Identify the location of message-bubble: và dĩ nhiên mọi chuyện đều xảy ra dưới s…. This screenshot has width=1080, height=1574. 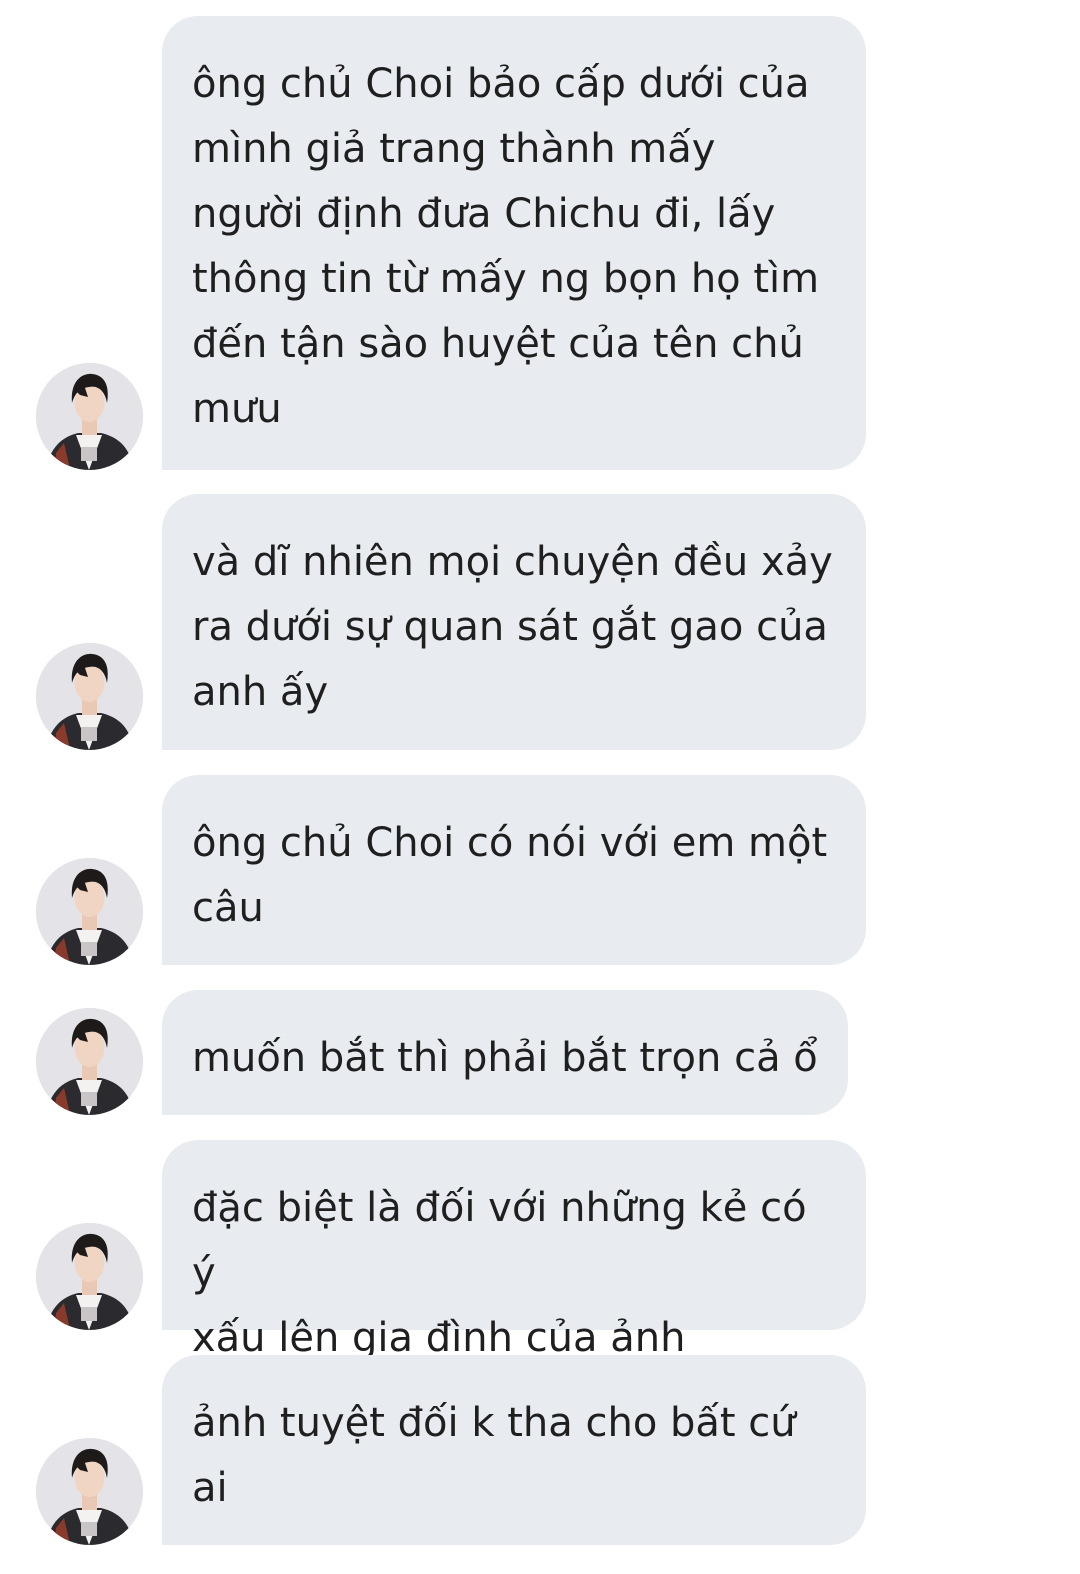
(514, 622).